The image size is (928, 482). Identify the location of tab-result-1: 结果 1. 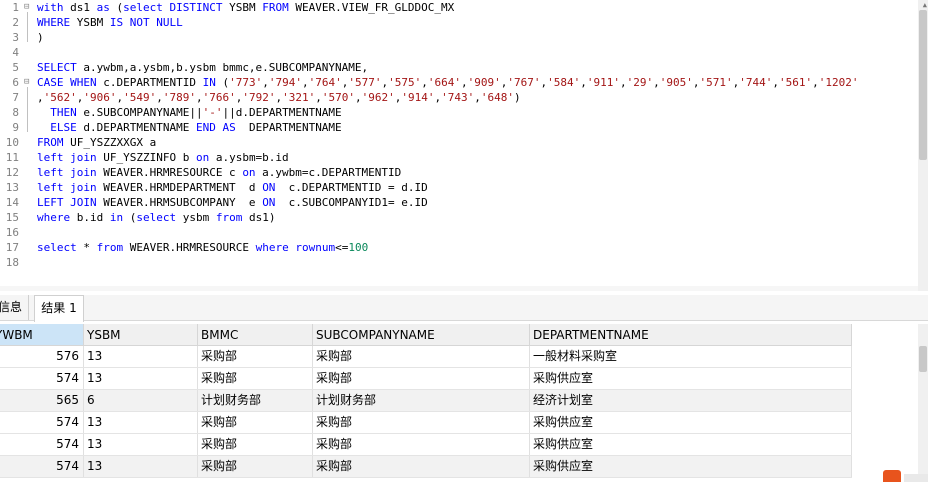
(59, 308).